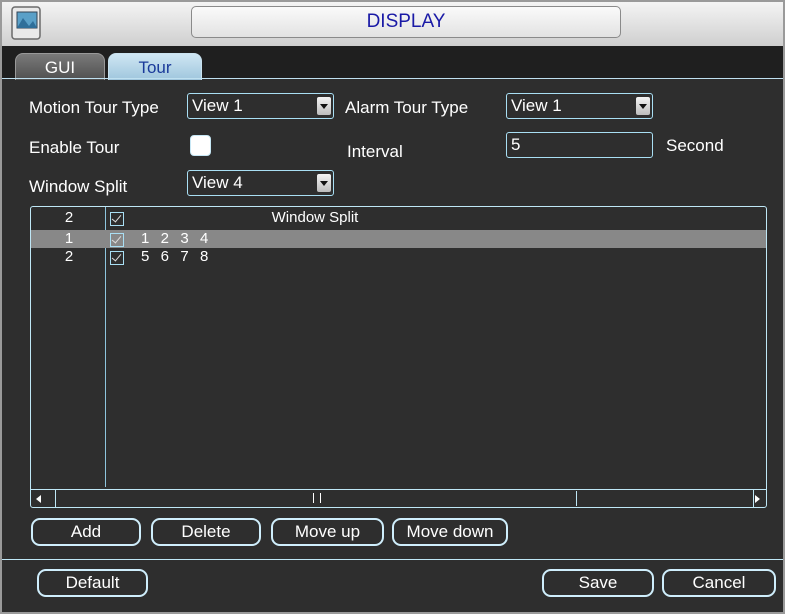  What do you see at coordinates (407, 107) in the screenshot?
I see `alarm-tour-type-label: Alarm Tour Type` at bounding box center [407, 107].